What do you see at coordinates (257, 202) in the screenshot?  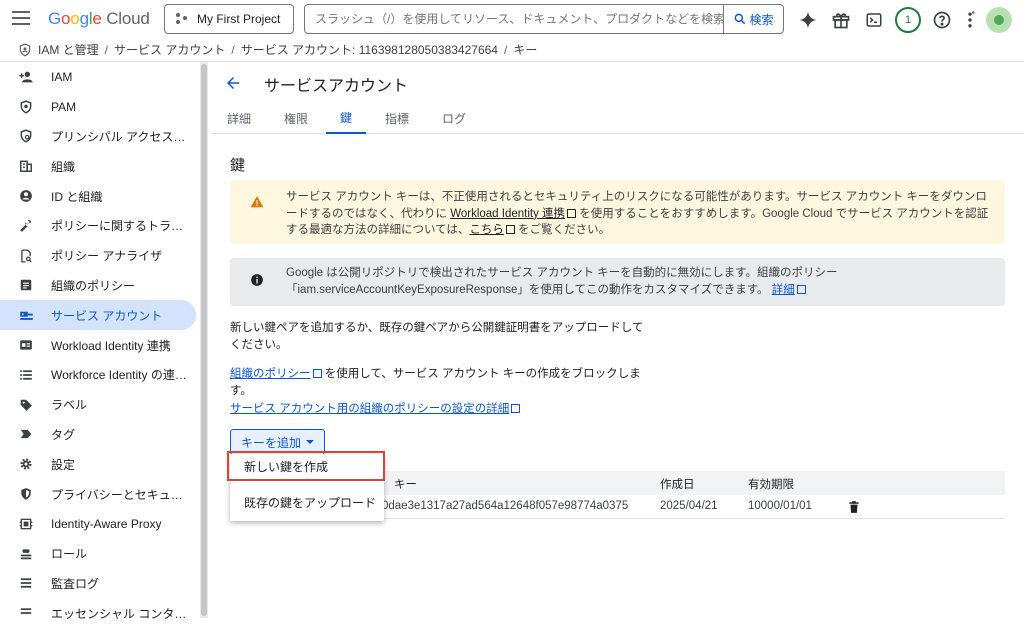 I see `warning-icon` at bounding box center [257, 202].